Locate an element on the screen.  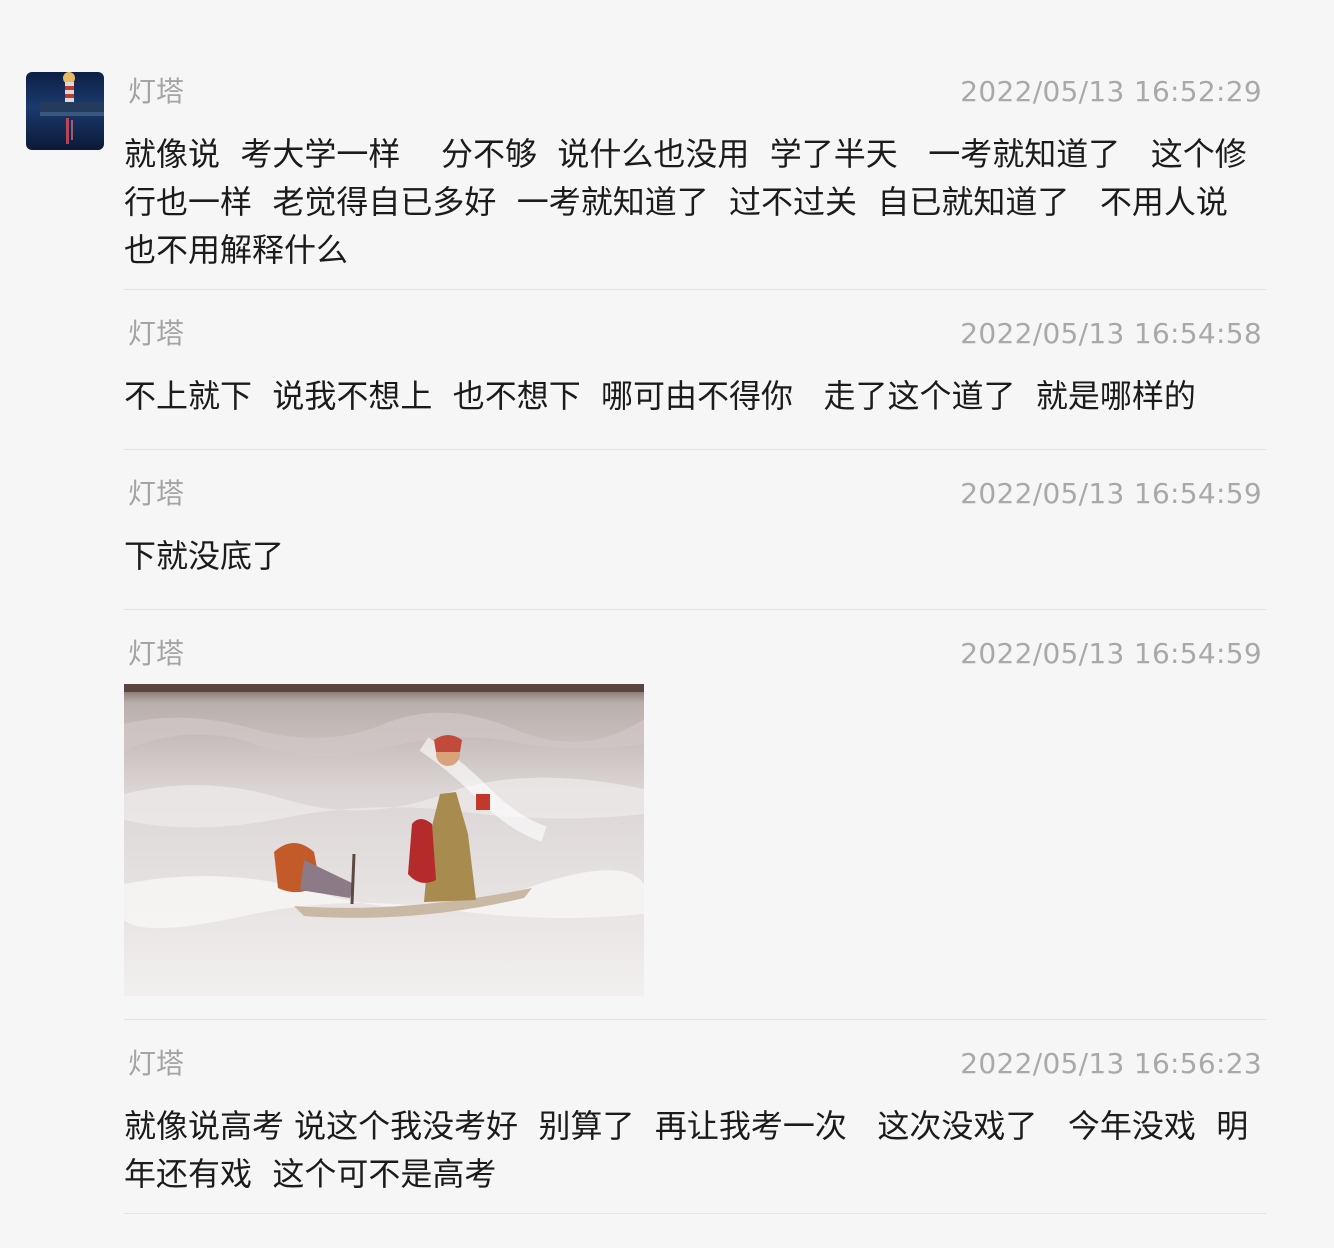
message-text: 不上就下 说我不想上 也不想下 哪可由不得你 走了这个道了 就是哪样的 is located at coordinates (660, 396).